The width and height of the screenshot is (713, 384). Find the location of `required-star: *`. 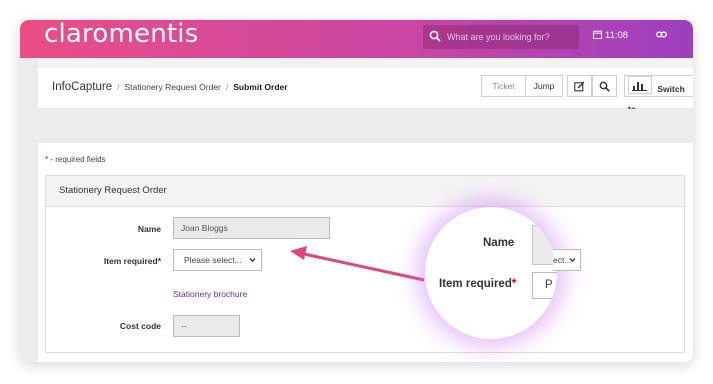

required-star: * is located at coordinates (514, 284).